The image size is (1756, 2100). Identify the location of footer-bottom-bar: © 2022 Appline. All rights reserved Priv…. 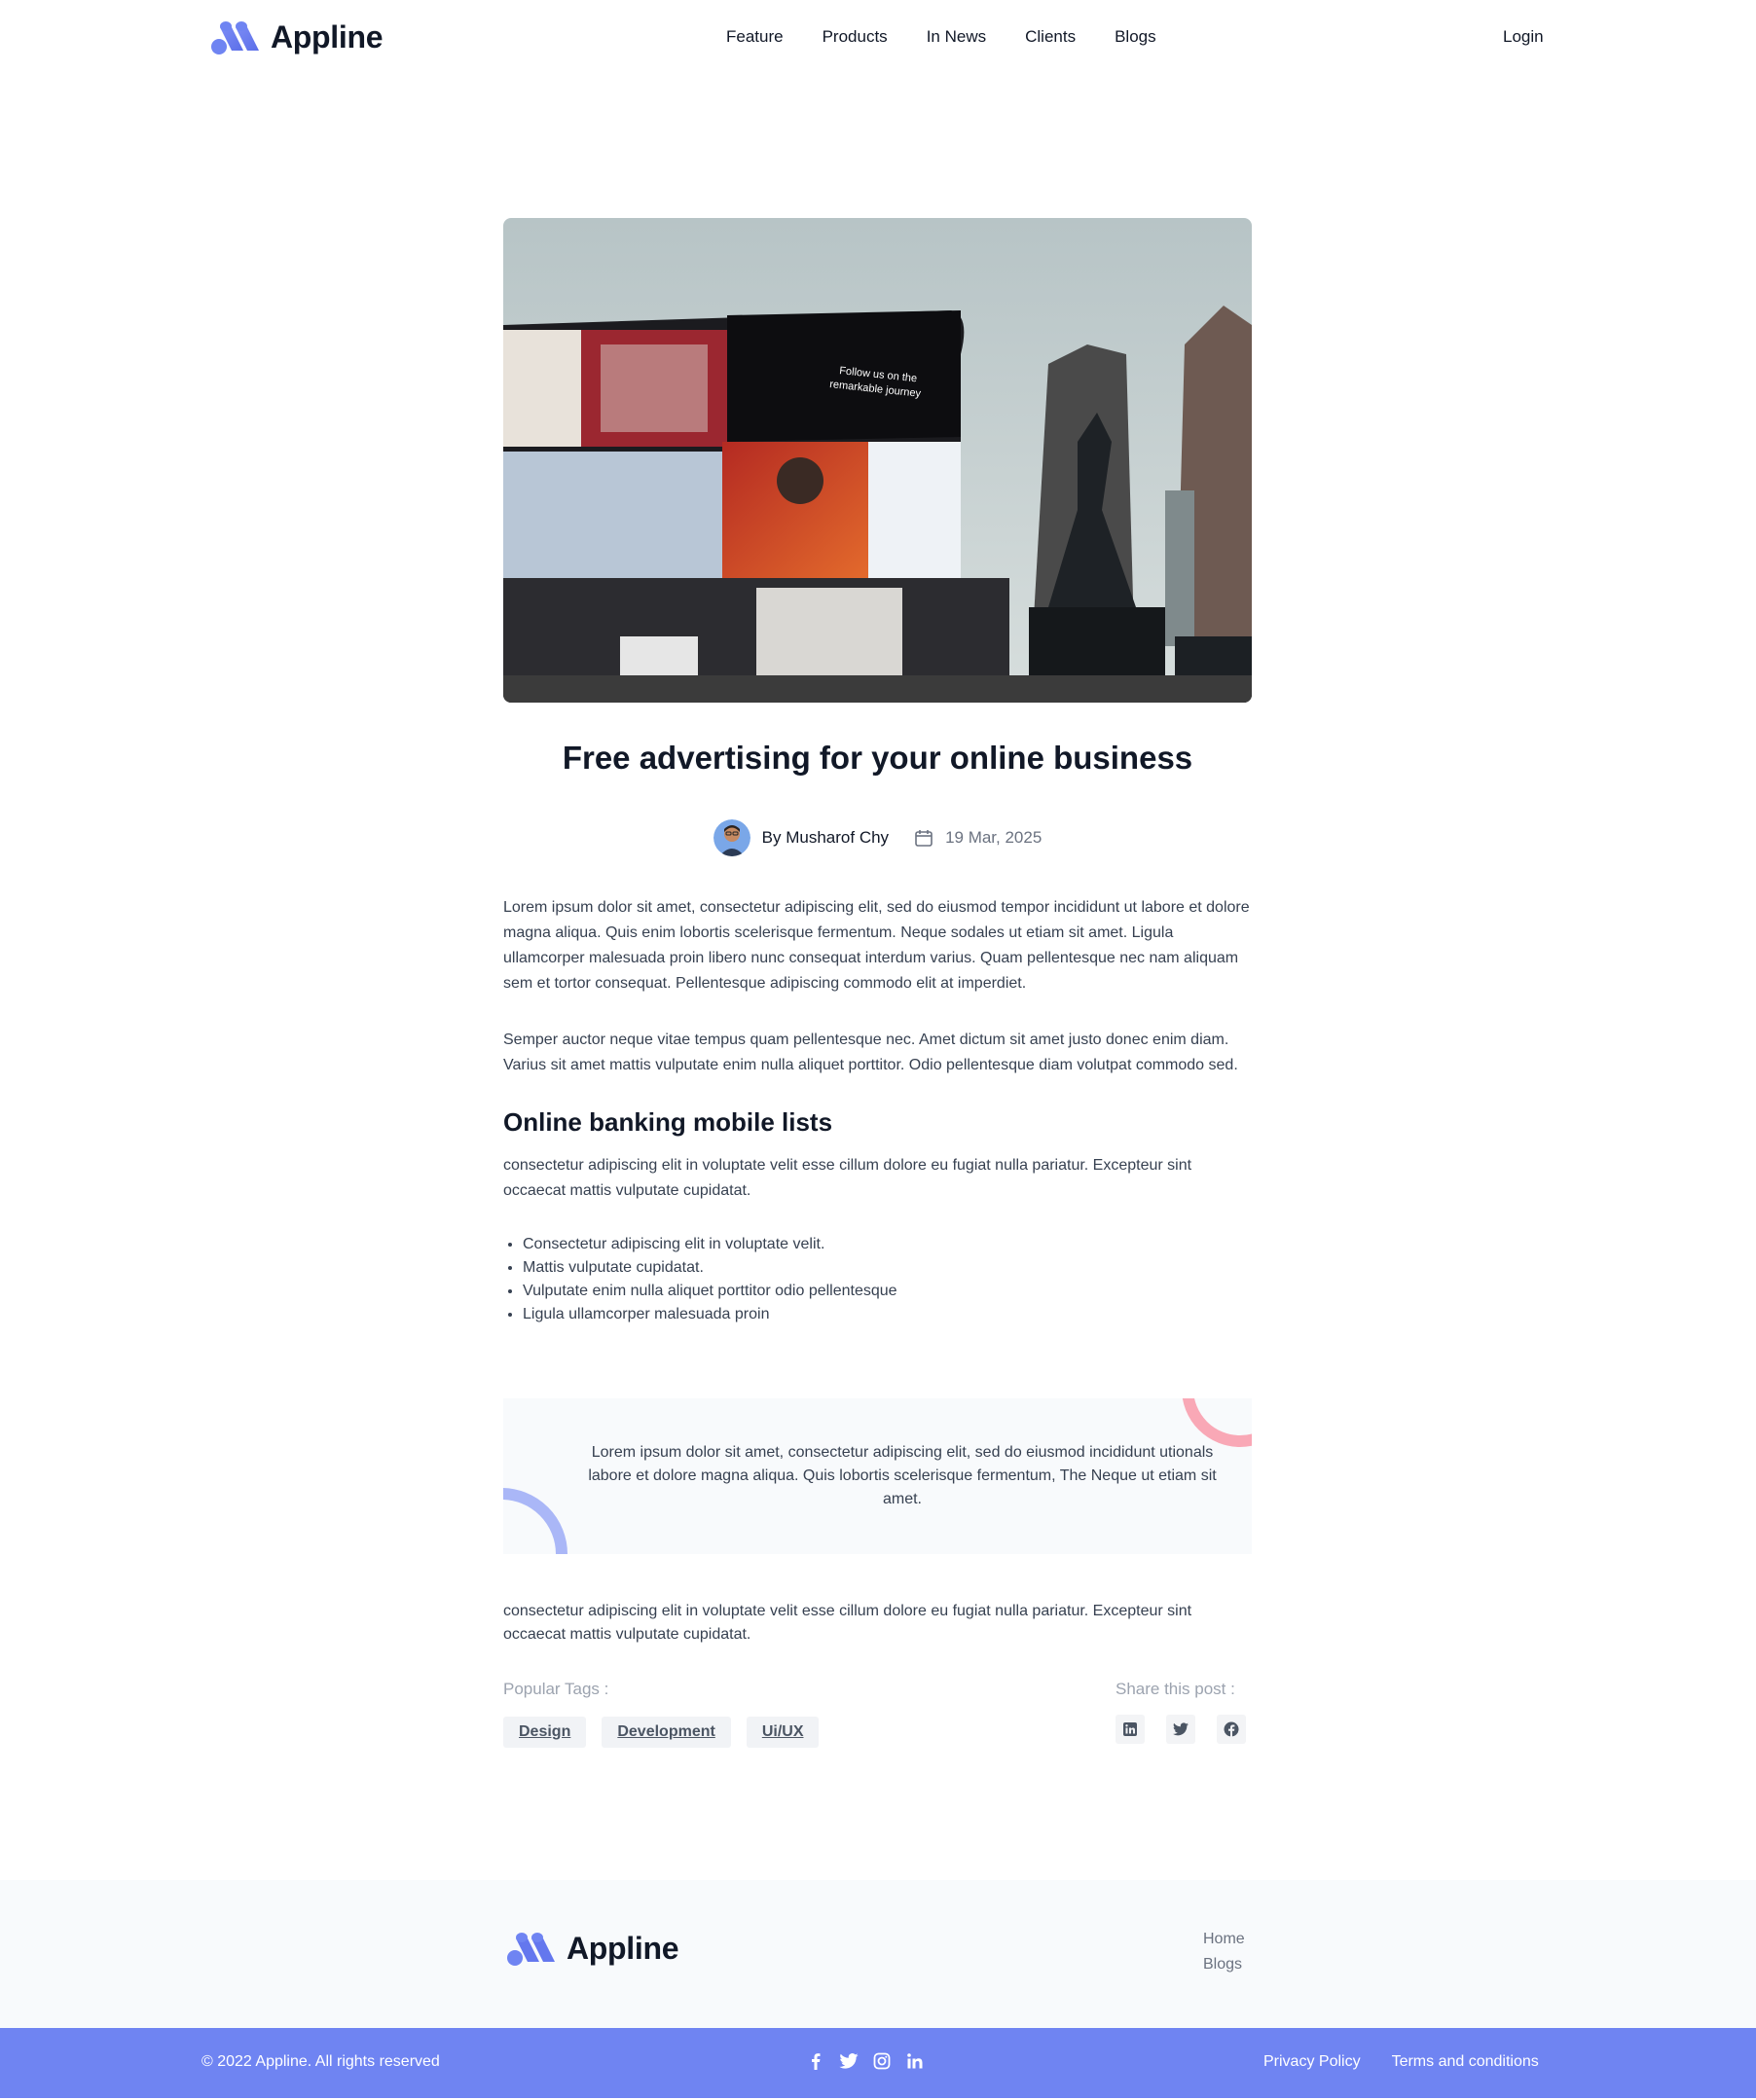
(878, 2063).